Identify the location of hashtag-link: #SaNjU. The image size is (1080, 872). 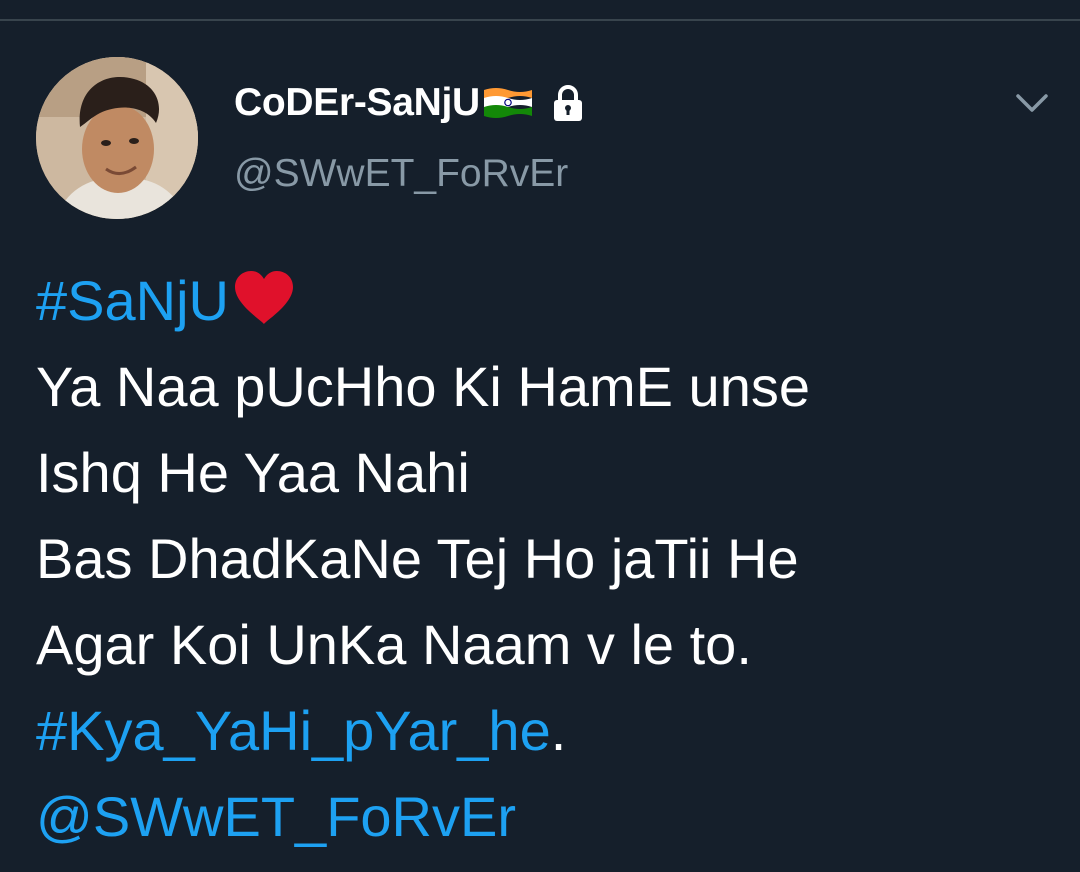
(132, 300).